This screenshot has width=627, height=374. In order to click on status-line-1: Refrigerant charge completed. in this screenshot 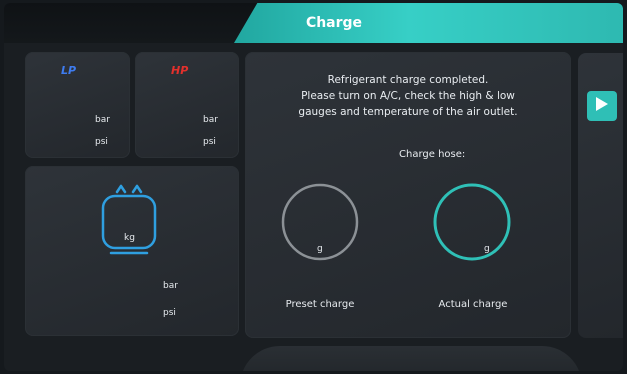, I will do `click(408, 80)`.